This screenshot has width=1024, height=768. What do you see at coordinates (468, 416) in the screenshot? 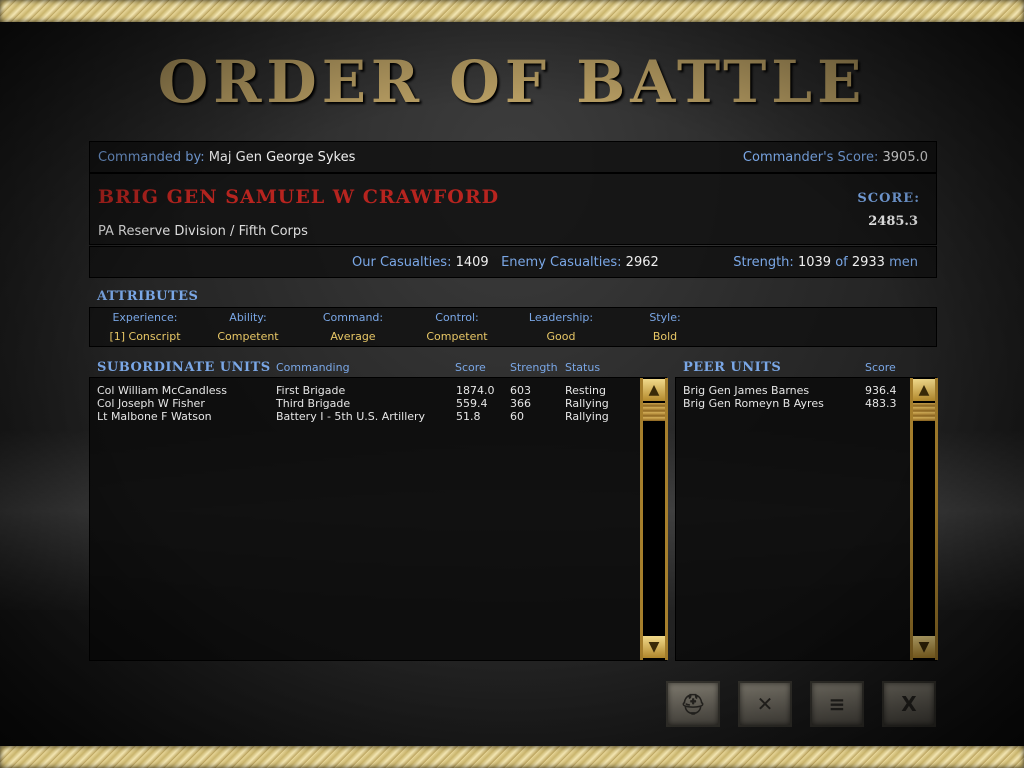
I see `unit-score: 51.8` at bounding box center [468, 416].